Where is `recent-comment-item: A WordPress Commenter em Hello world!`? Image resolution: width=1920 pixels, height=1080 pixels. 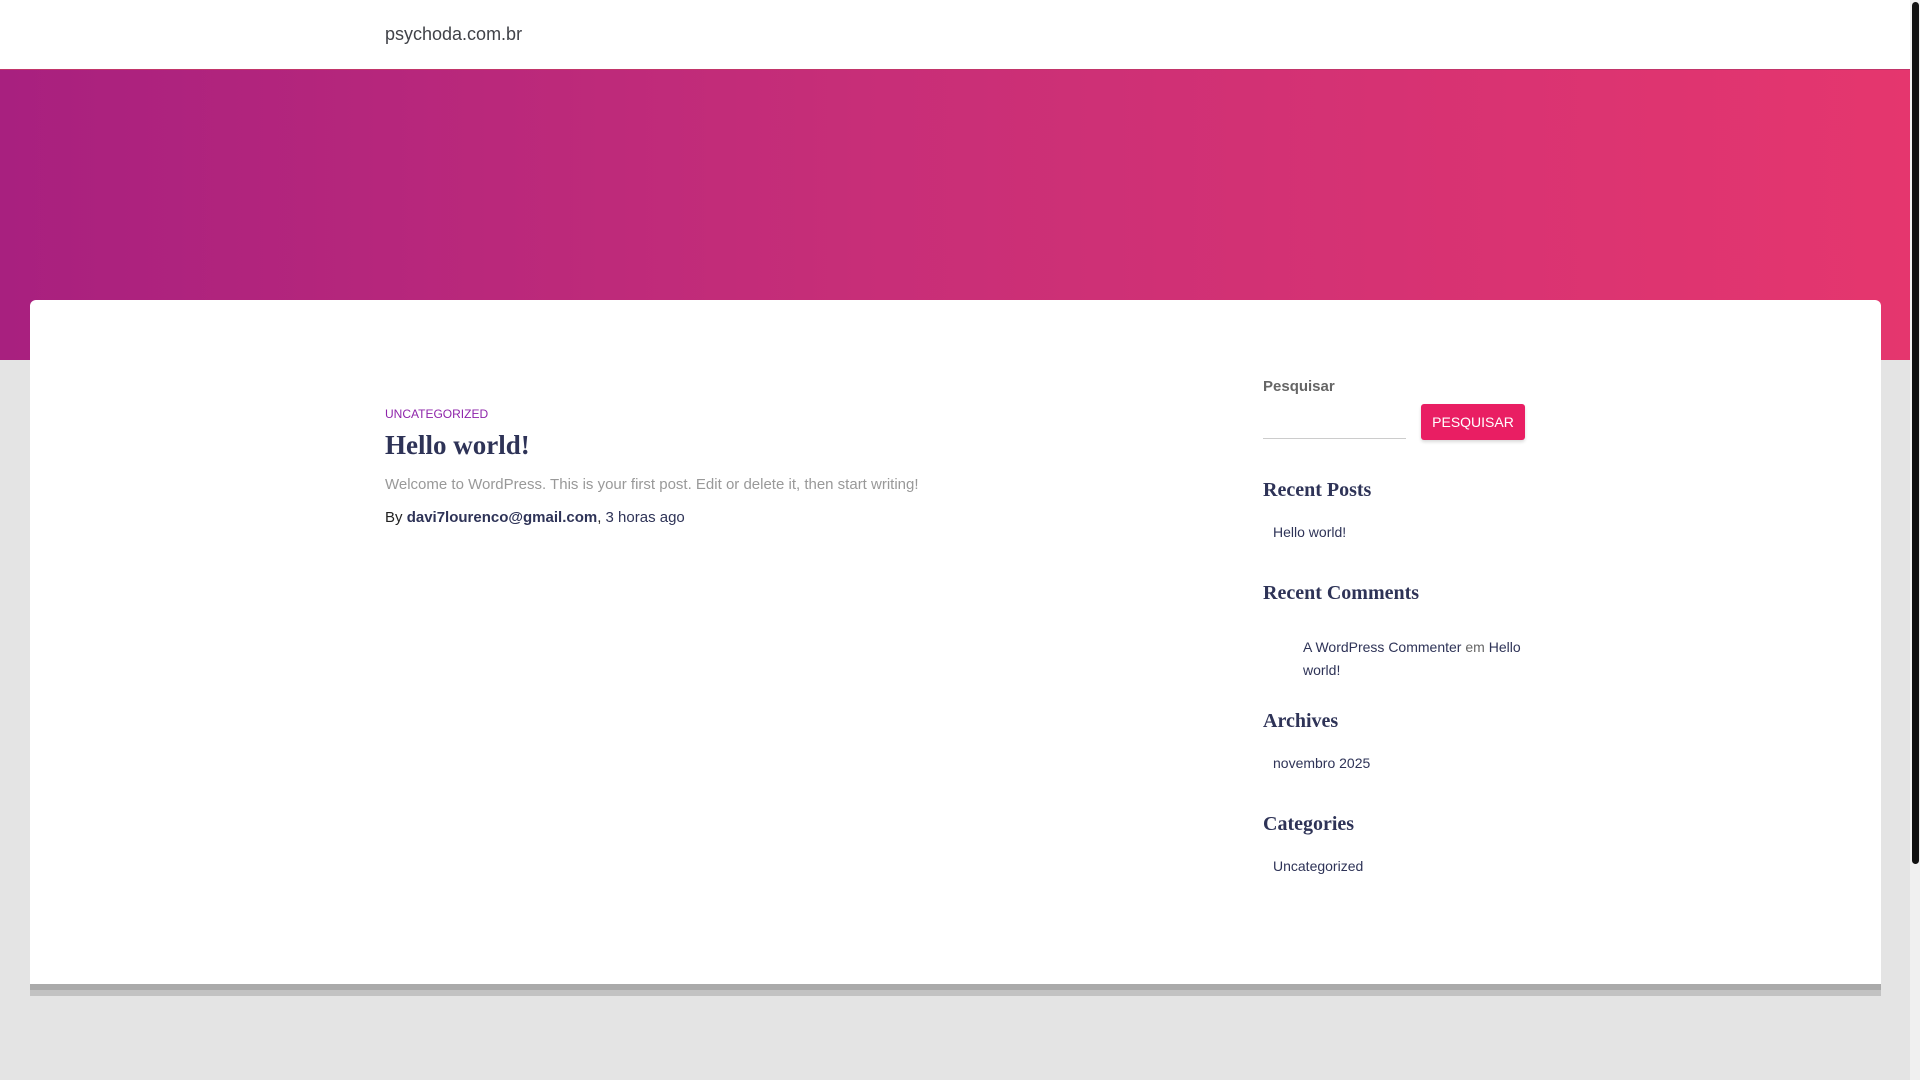
recent-comment-item: A WordPress Commenter em Hello world! is located at coordinates (1415, 659).